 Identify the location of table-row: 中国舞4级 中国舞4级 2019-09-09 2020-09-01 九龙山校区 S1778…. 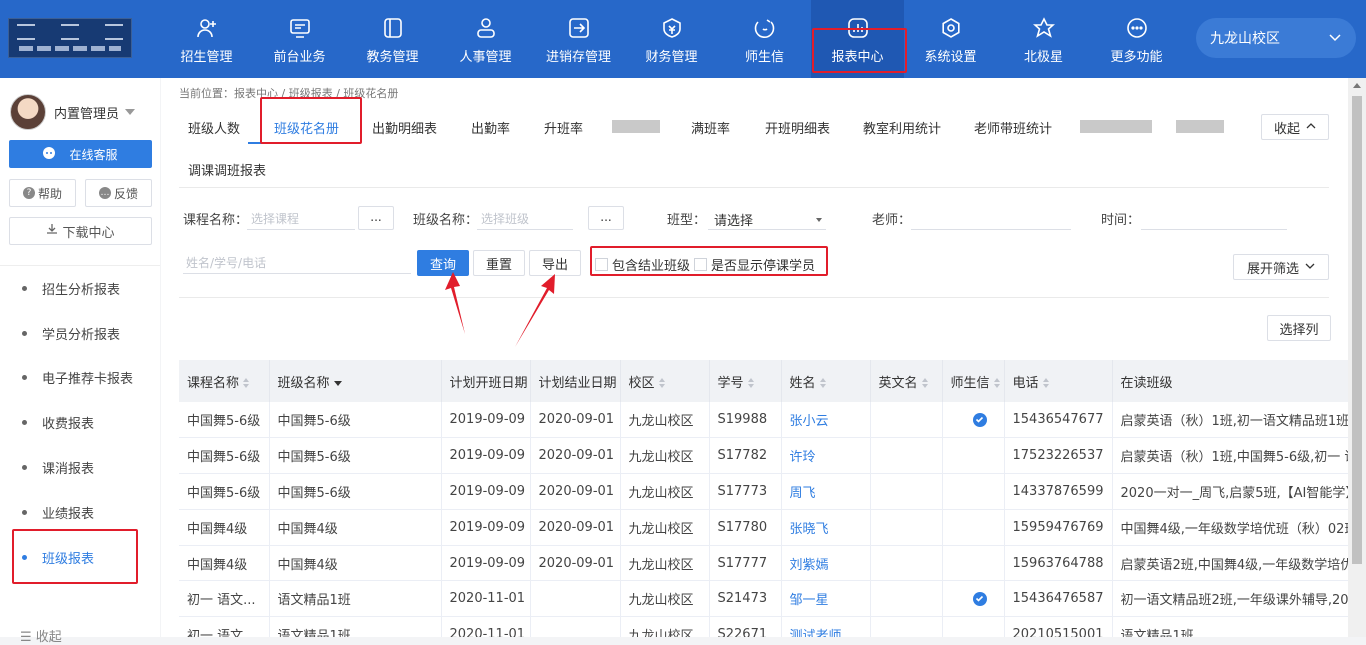
(763, 527).